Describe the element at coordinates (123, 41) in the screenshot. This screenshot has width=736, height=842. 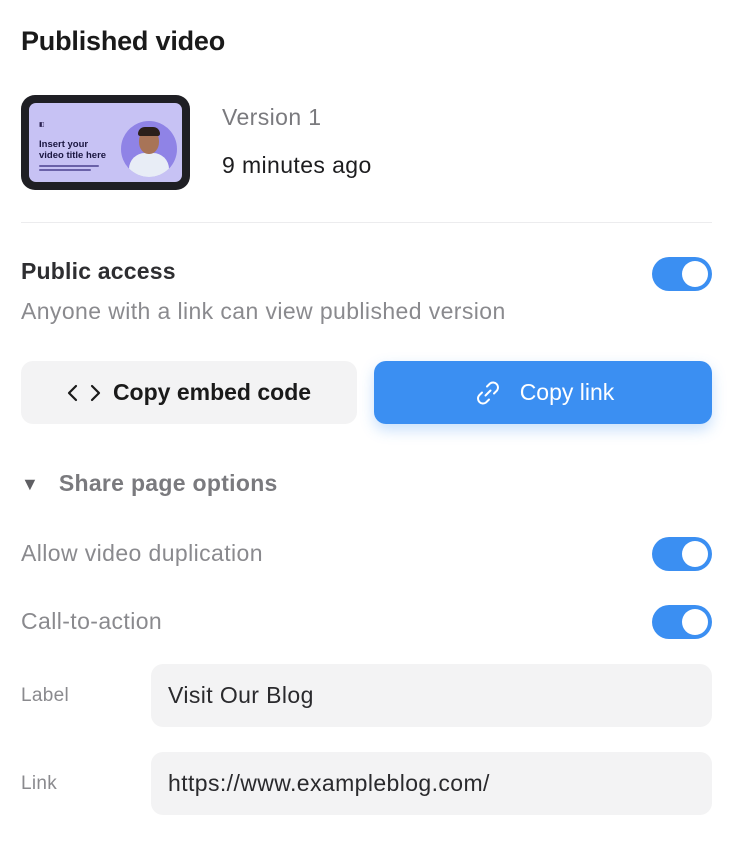
I see `panel-title: Published video` at that location.